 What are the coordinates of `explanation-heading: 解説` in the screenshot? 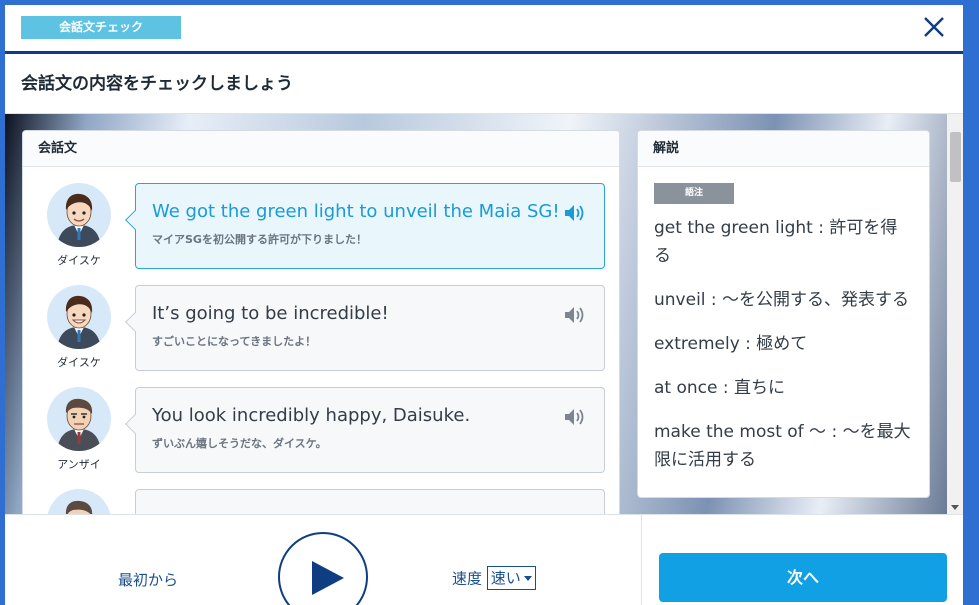 It's located at (783, 149).